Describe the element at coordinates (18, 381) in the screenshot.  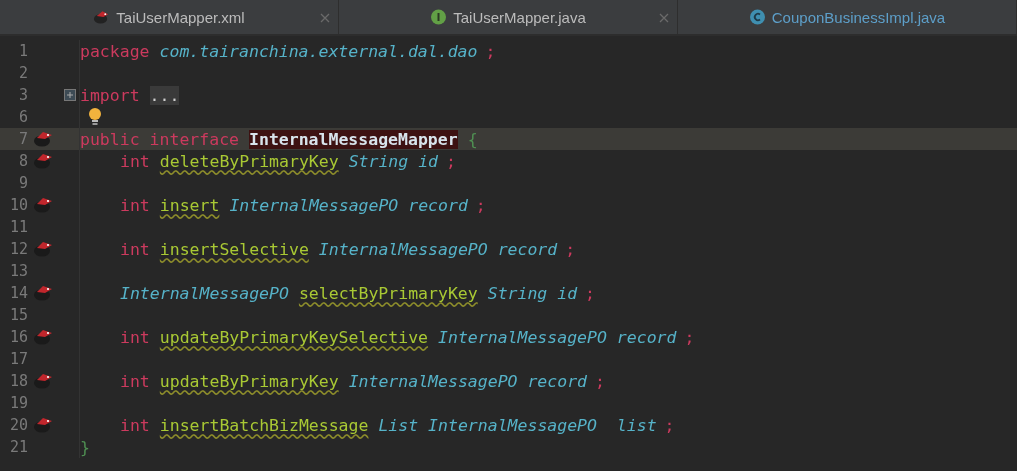
I see `line-number: 18` at that location.